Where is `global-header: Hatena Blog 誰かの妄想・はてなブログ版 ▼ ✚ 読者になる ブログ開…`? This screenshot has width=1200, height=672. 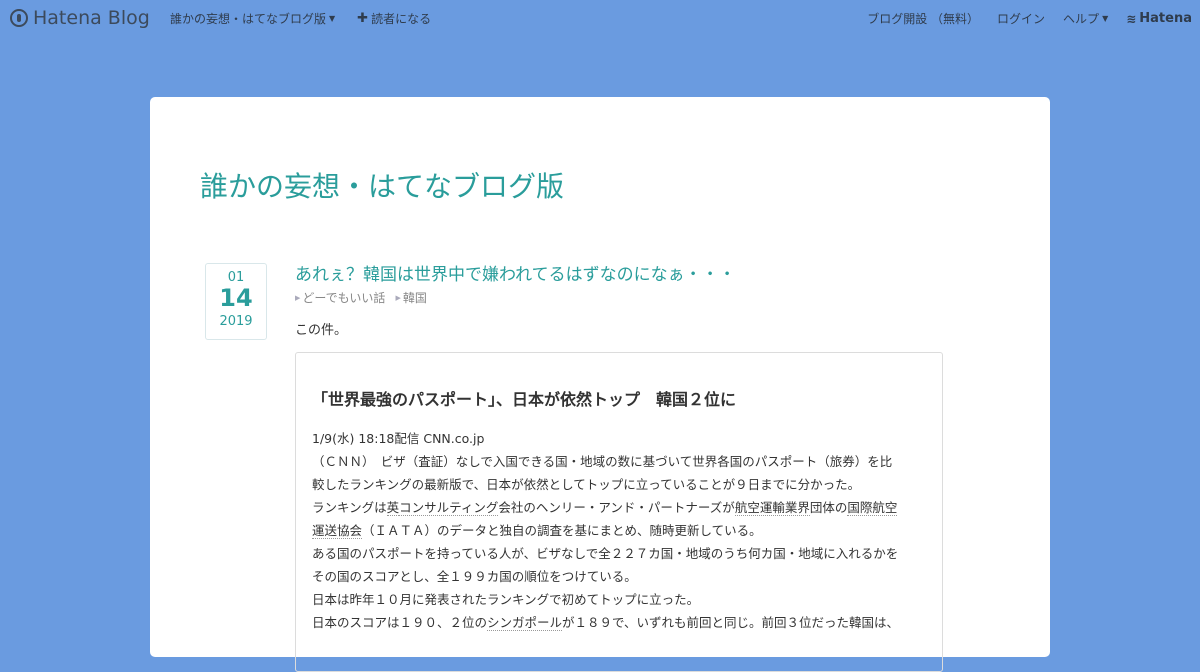
global-header: Hatena Blog 誰かの妄想・はてなブログ版 ▼ ✚ 読者になる ブログ開… is located at coordinates (600, 18).